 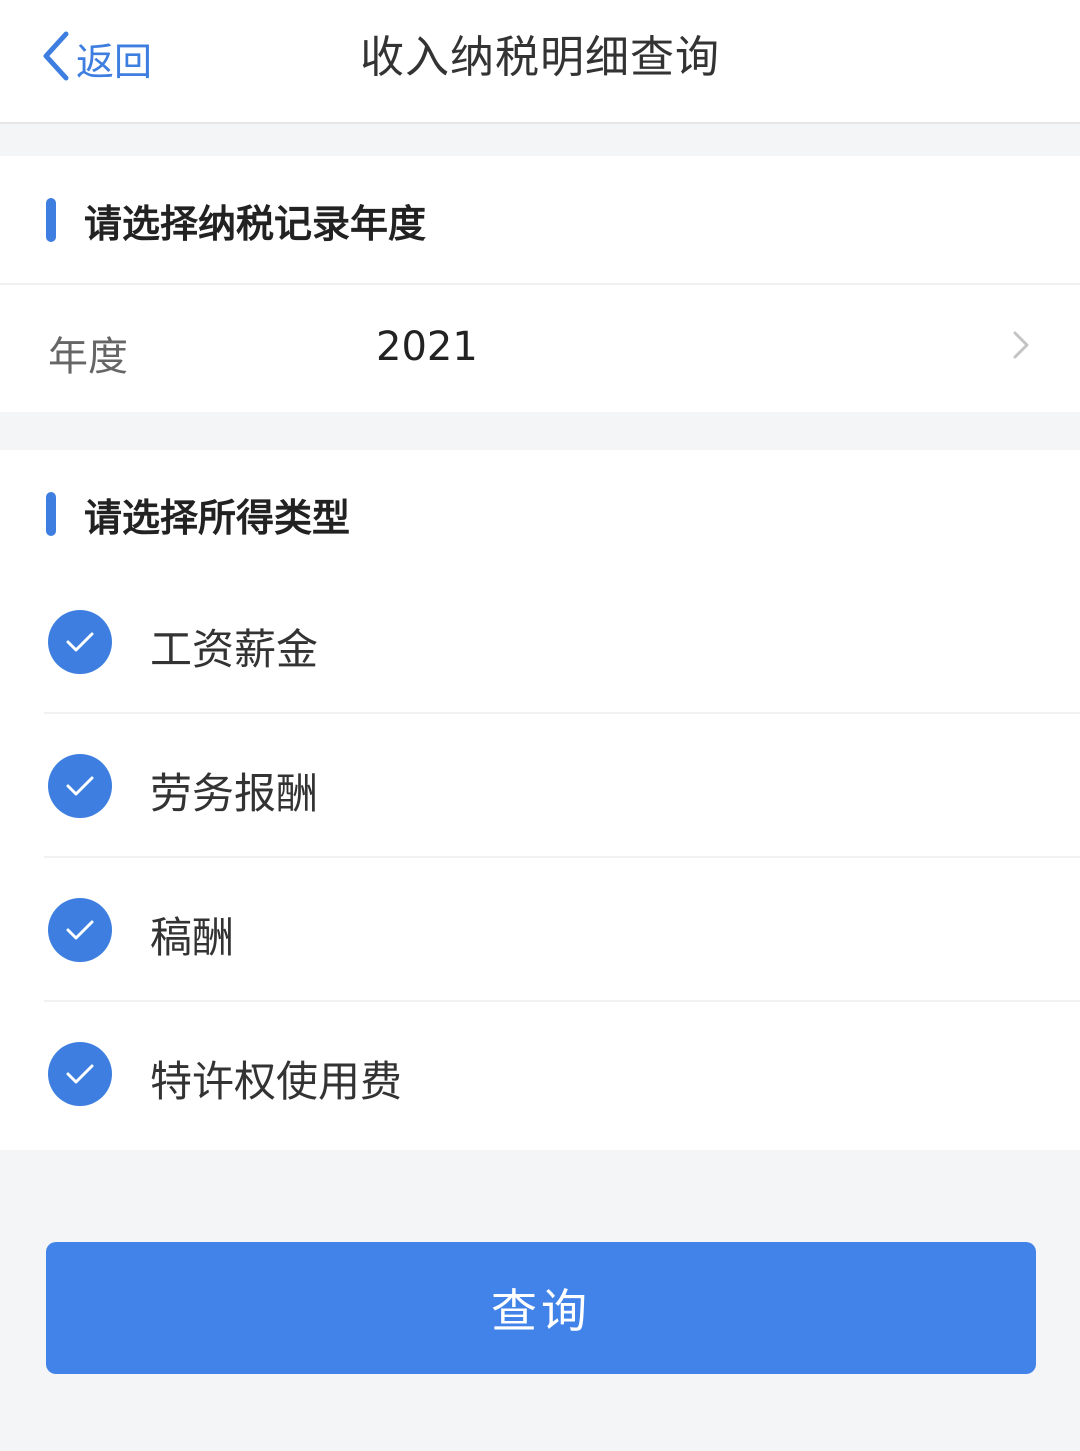 I want to click on option-label: 特许权使用费, so click(x=276, y=1081).